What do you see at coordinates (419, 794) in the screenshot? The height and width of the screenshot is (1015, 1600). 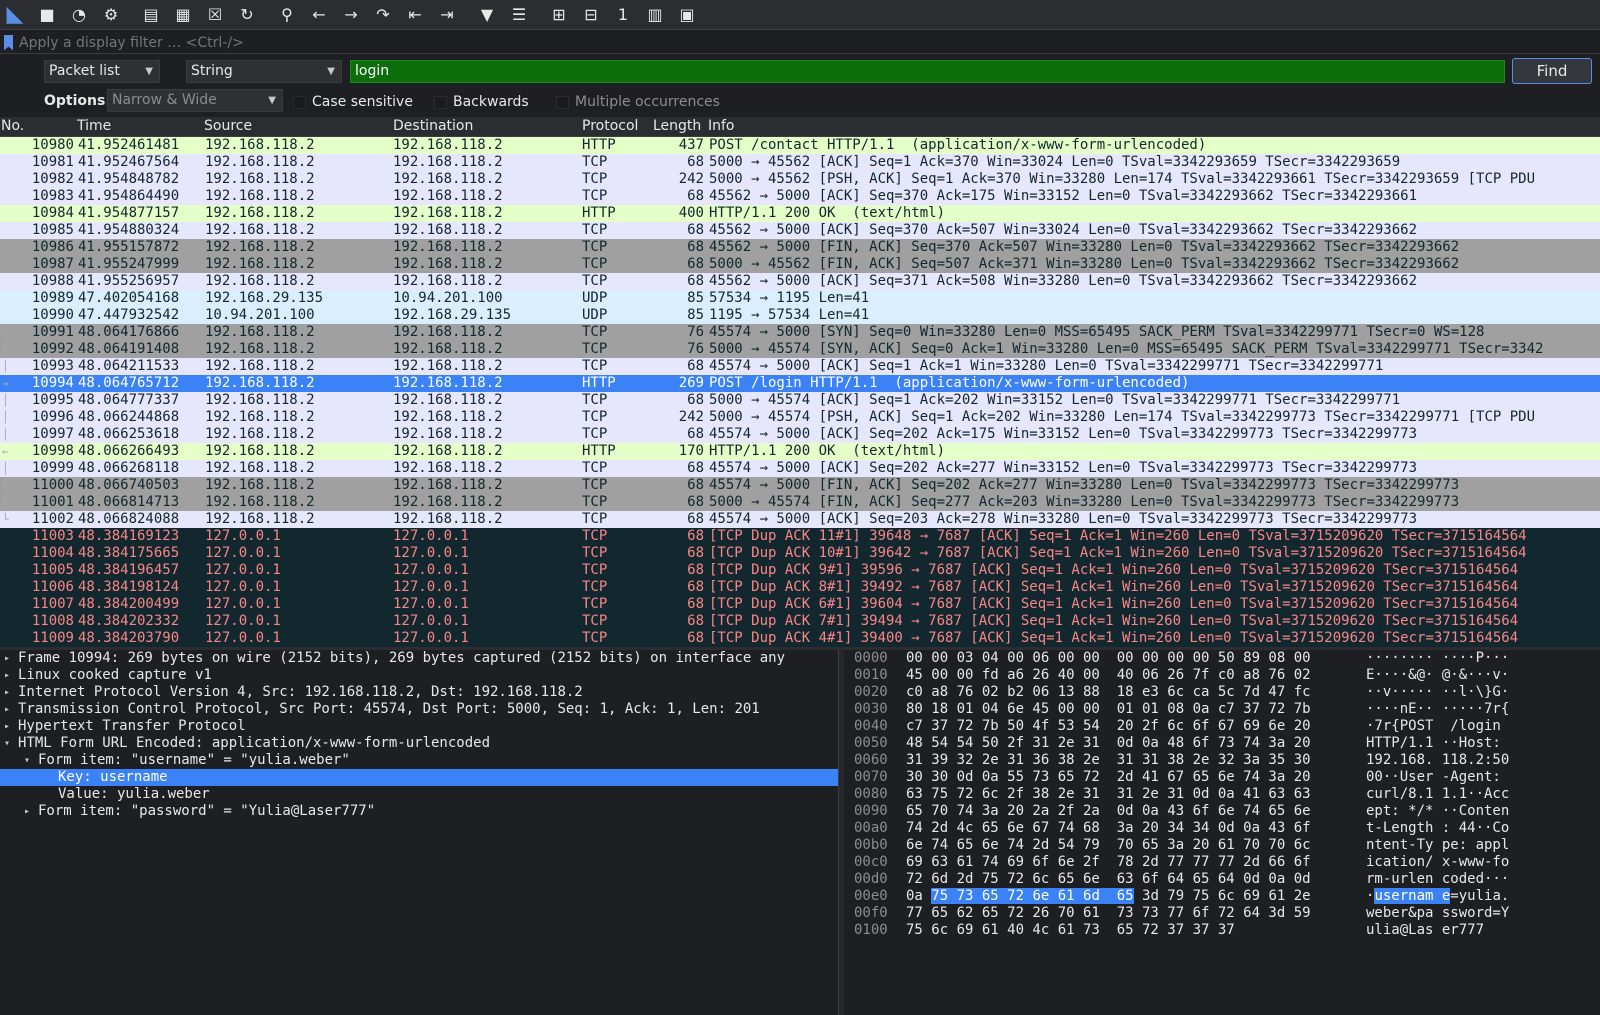 I see `detail-tree-item: Value: yulia.weber` at bounding box center [419, 794].